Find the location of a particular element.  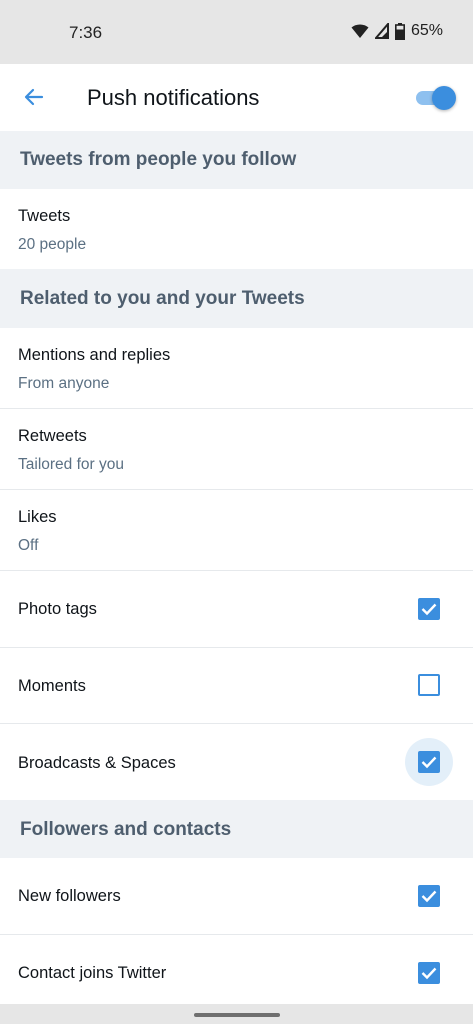

row-title: New followers is located at coordinates (69, 896).